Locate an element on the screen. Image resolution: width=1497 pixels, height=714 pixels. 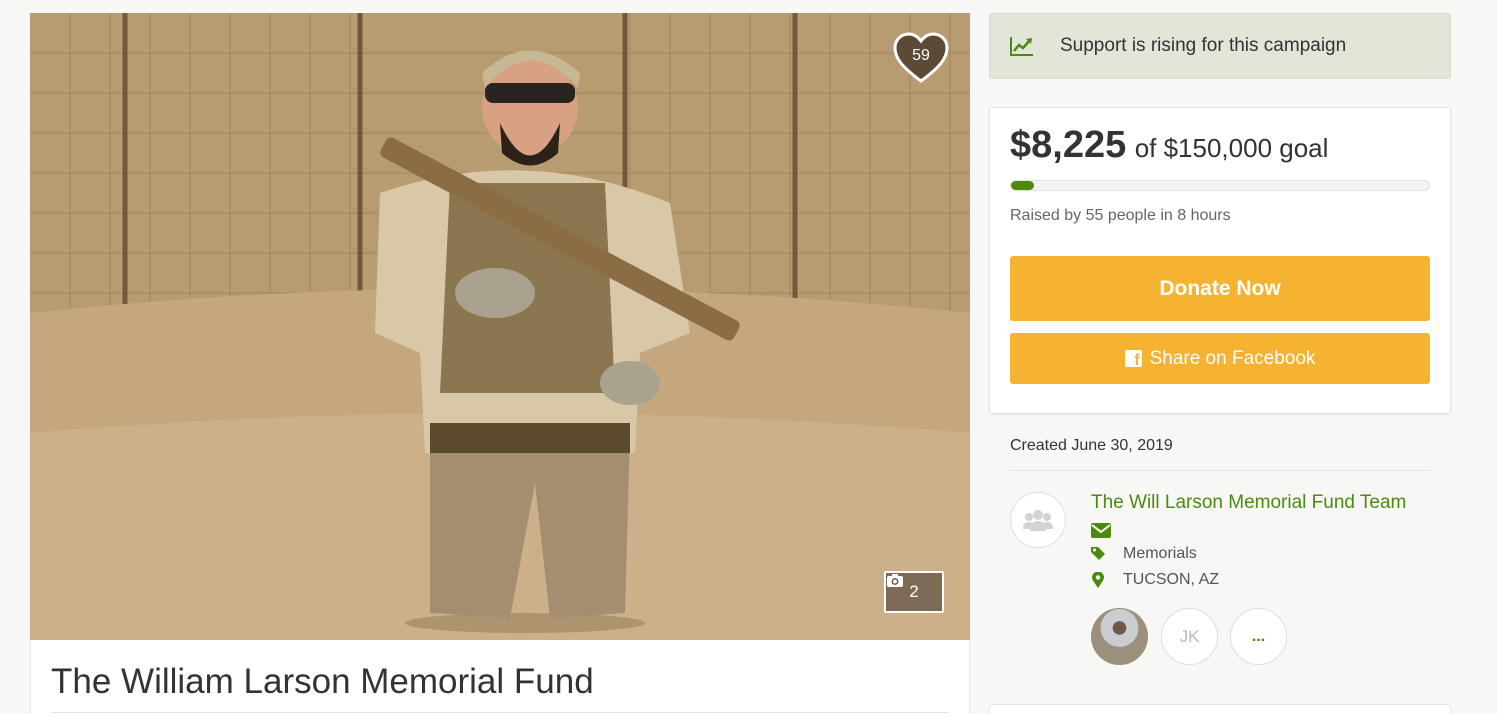
map-marker-icon is located at coordinates (1098, 580).